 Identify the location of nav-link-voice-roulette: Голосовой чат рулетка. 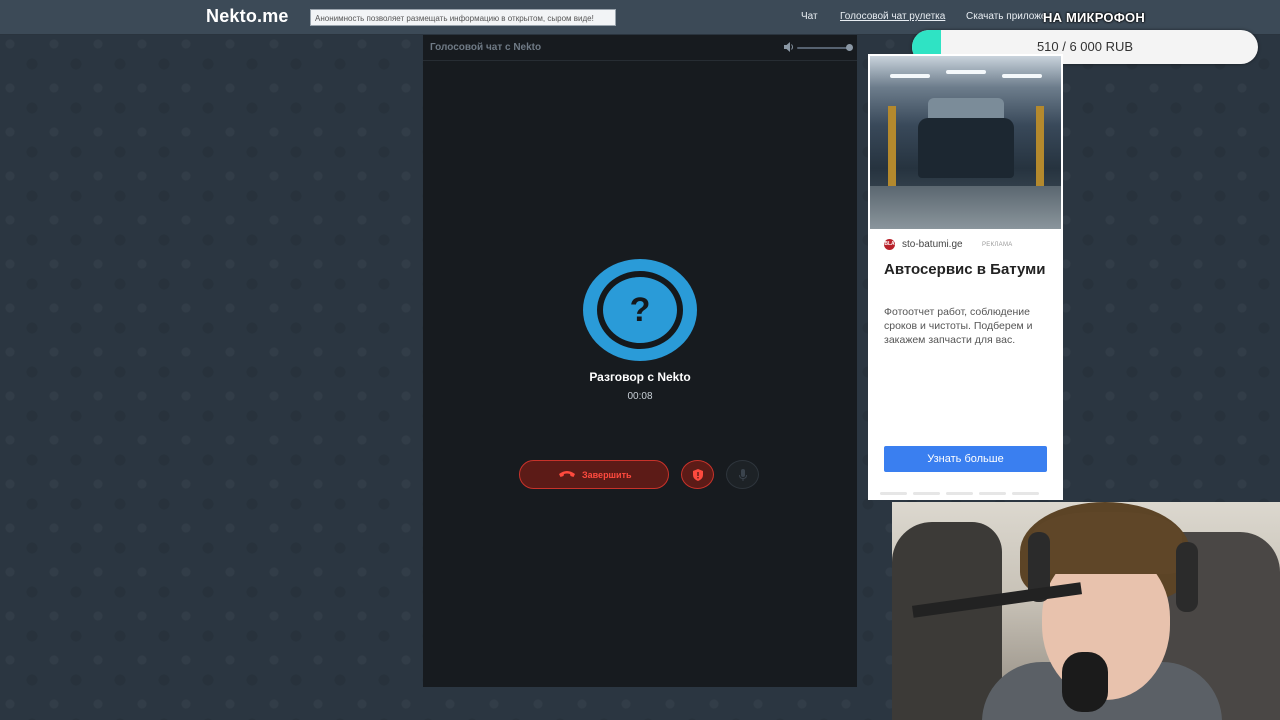
(892, 16).